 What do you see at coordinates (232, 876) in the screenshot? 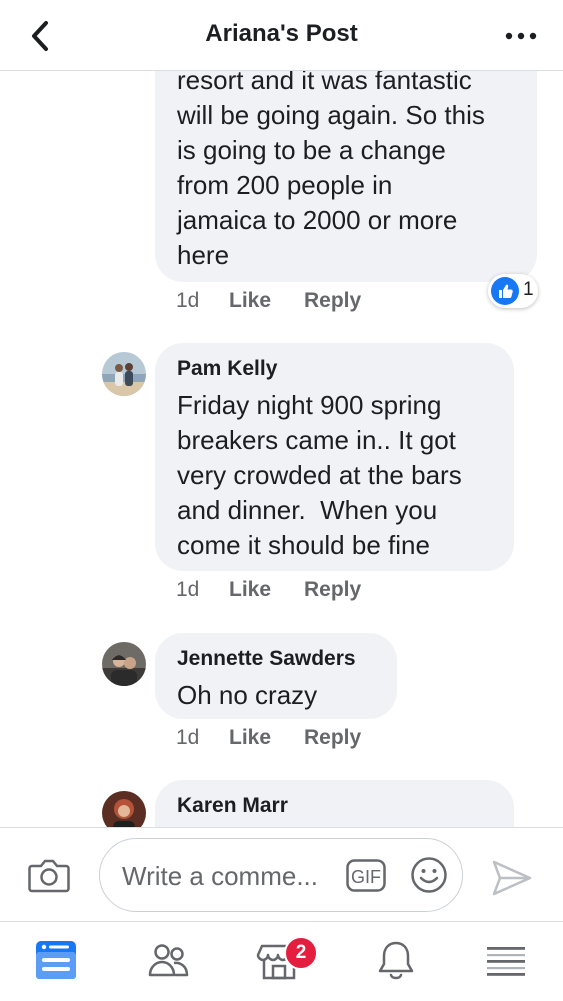
I see `comment-input` at bounding box center [232, 876].